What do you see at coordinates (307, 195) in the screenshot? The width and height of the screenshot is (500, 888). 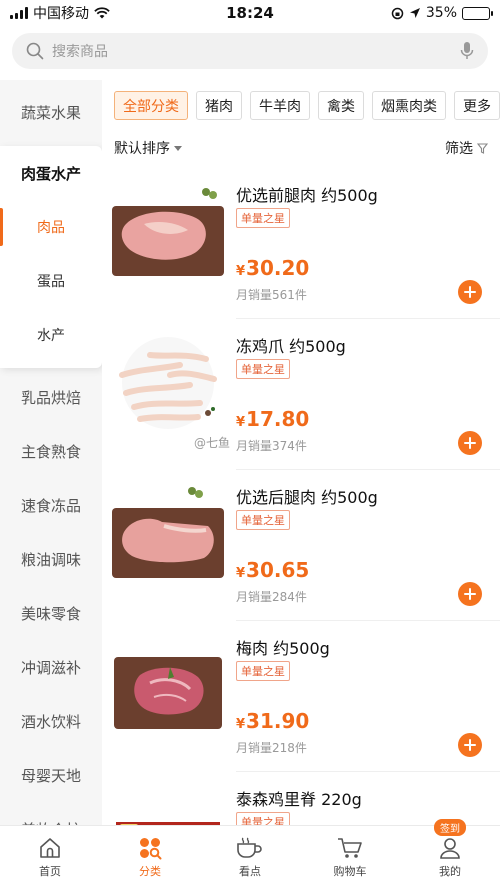 I see `product-name: 优选前腿肉 约500g` at bounding box center [307, 195].